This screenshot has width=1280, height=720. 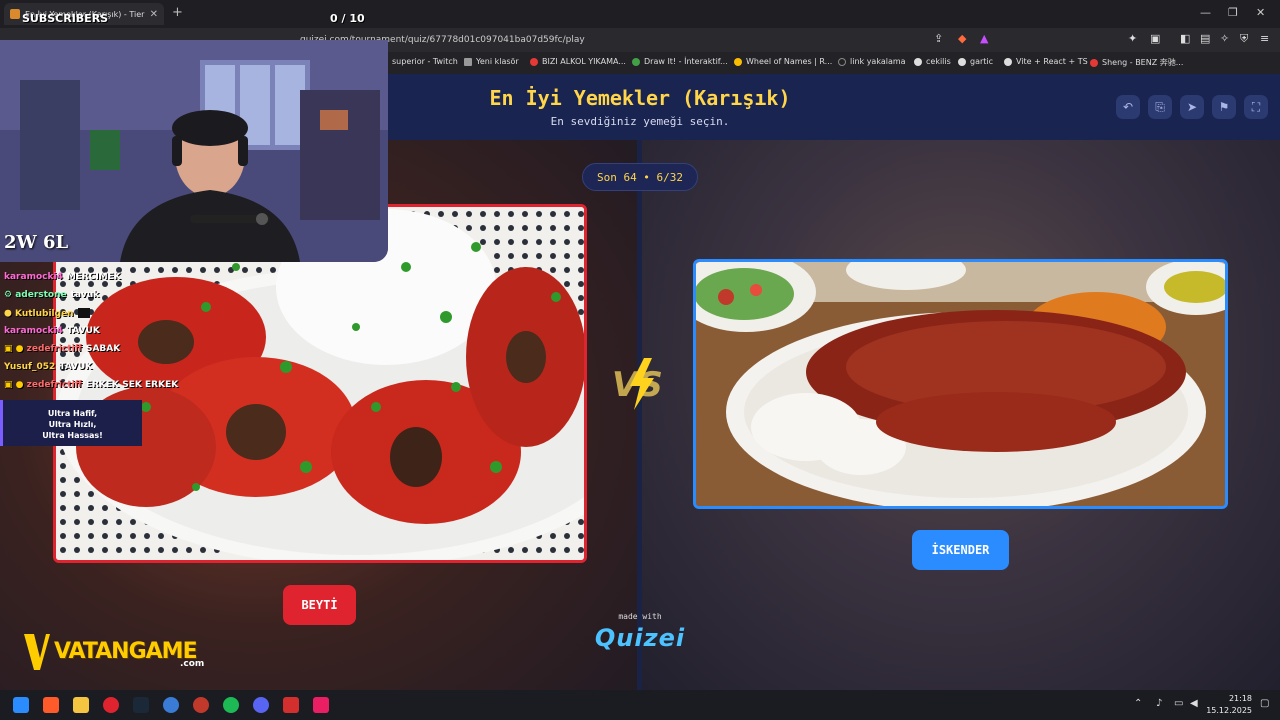 What do you see at coordinates (37, 652) in the screenshot?
I see `vatan-v-icon` at bounding box center [37, 652].